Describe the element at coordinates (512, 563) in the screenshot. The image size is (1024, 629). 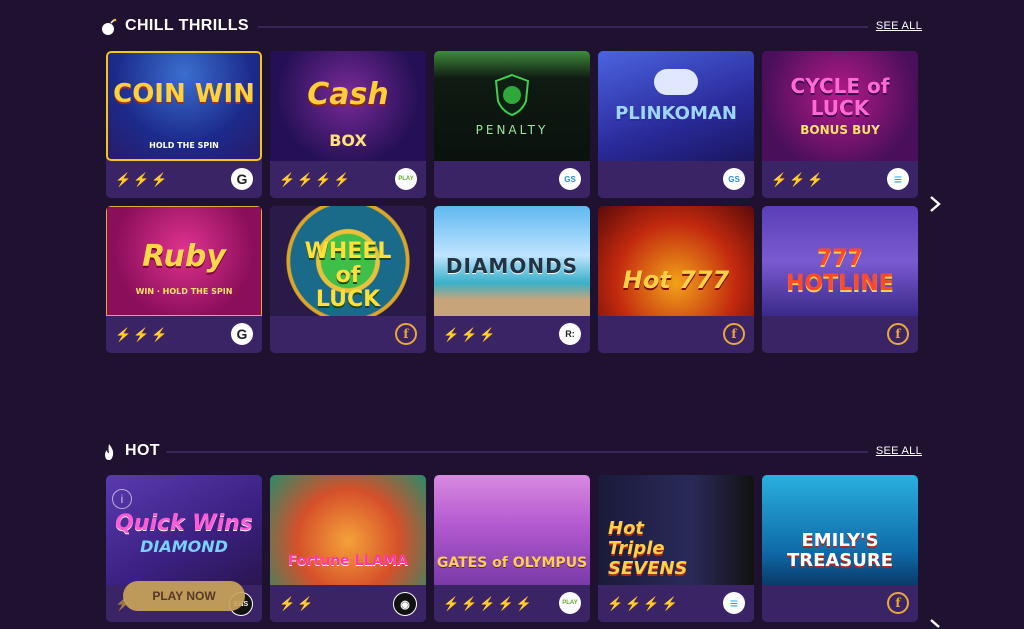
I see `game-art-title: GATES of OLYMPUS` at that location.